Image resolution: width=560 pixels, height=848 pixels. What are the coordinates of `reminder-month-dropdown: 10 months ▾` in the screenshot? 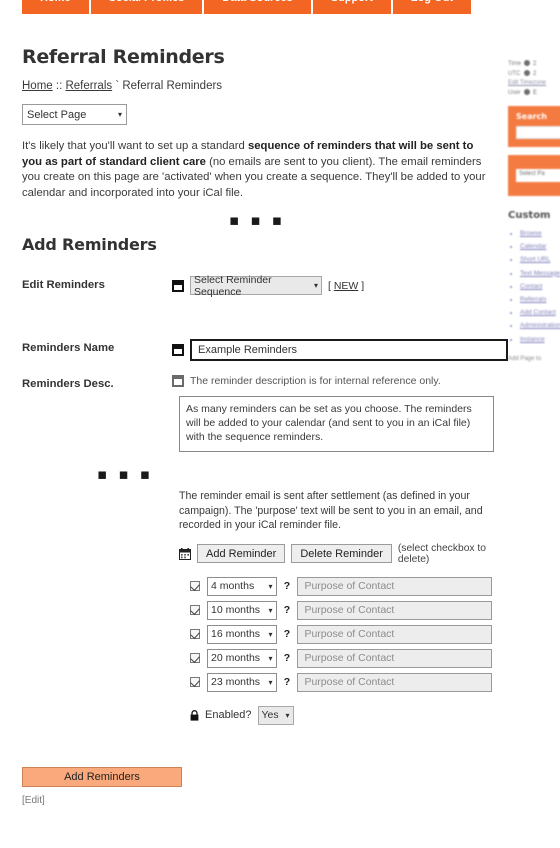 It's located at (242, 610).